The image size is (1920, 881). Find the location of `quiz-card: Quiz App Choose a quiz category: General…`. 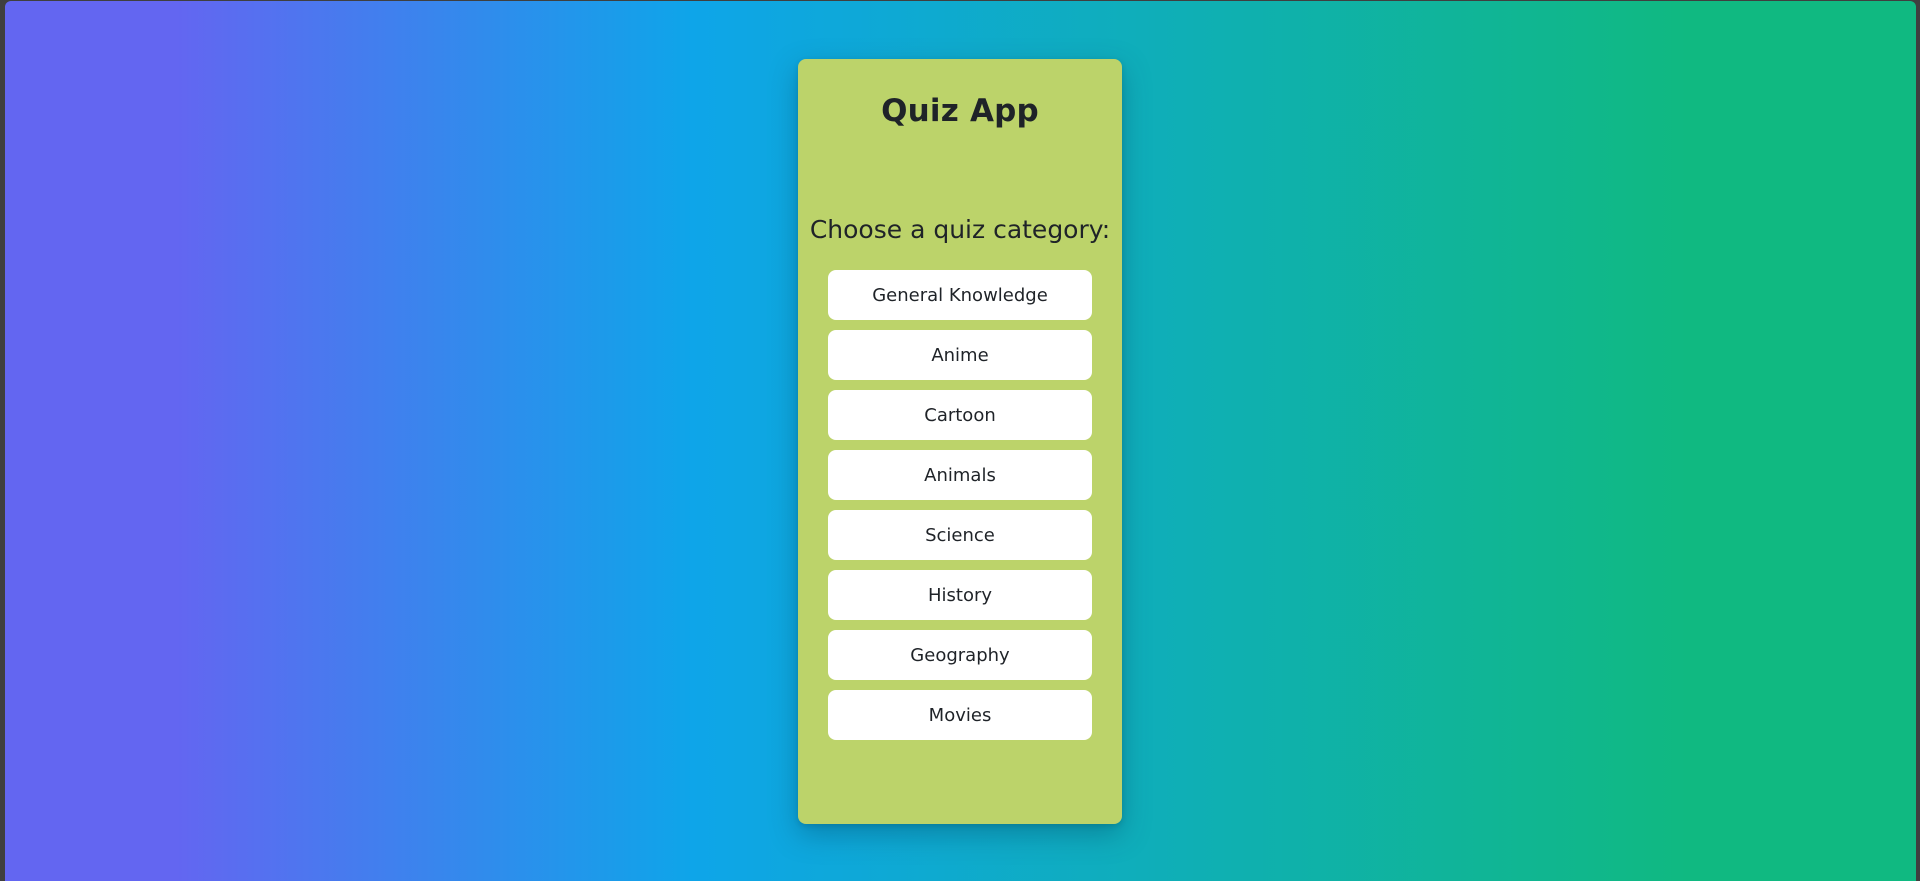

quiz-card: Quiz App Choose a quiz category: General… is located at coordinates (960, 441).